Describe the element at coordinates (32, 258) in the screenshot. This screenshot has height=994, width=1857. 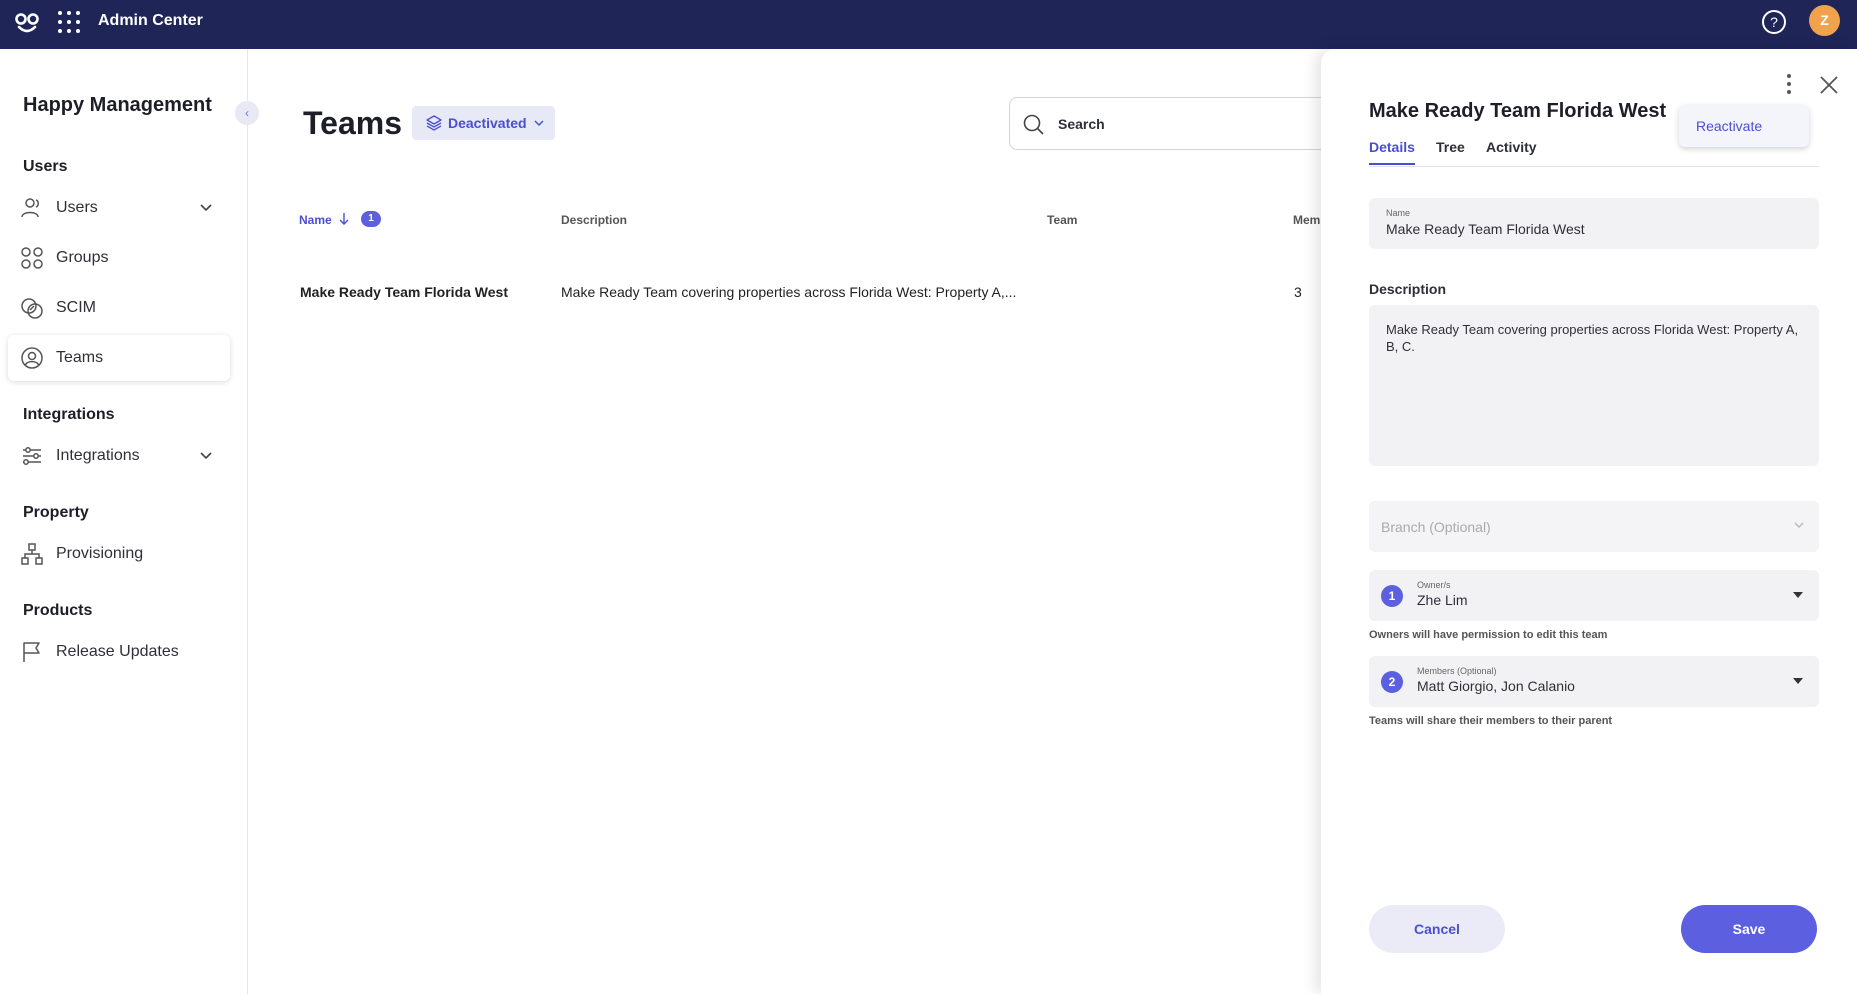
I see `groups-icon` at that location.